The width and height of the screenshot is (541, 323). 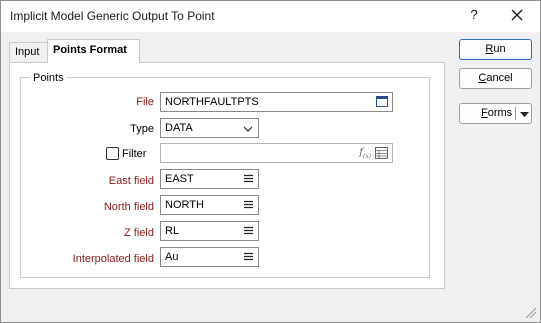 What do you see at coordinates (515, 113) in the screenshot?
I see `forms-divider` at bounding box center [515, 113].